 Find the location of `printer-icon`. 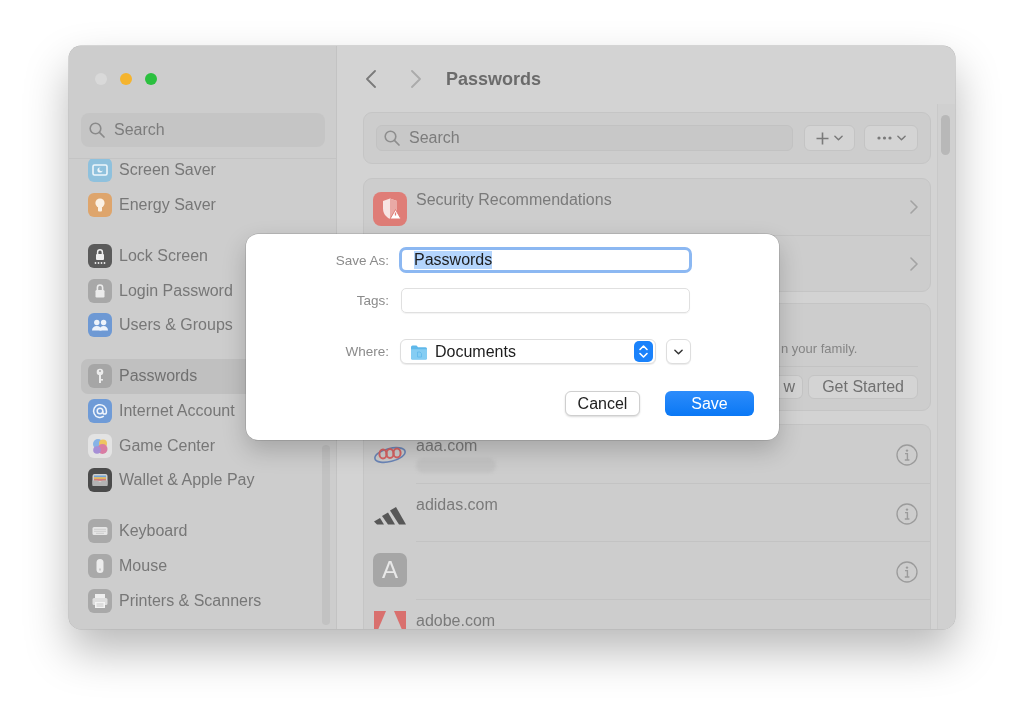

printer-icon is located at coordinates (100, 600).